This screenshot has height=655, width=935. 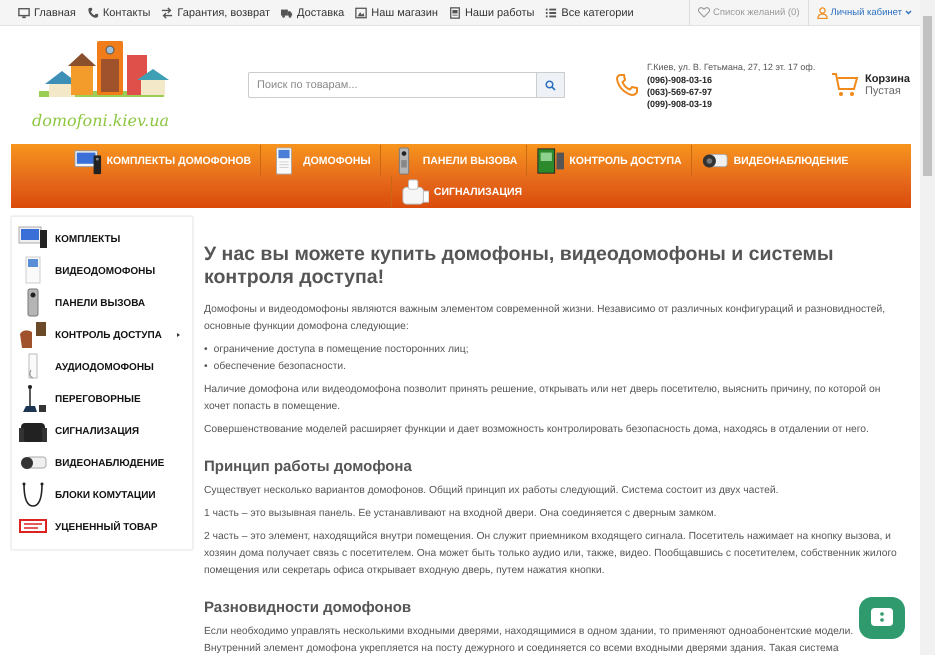 What do you see at coordinates (102, 271) in the screenshot?
I see `sidebar-item: ВИДЕОДОМОФОНЫ` at bounding box center [102, 271].